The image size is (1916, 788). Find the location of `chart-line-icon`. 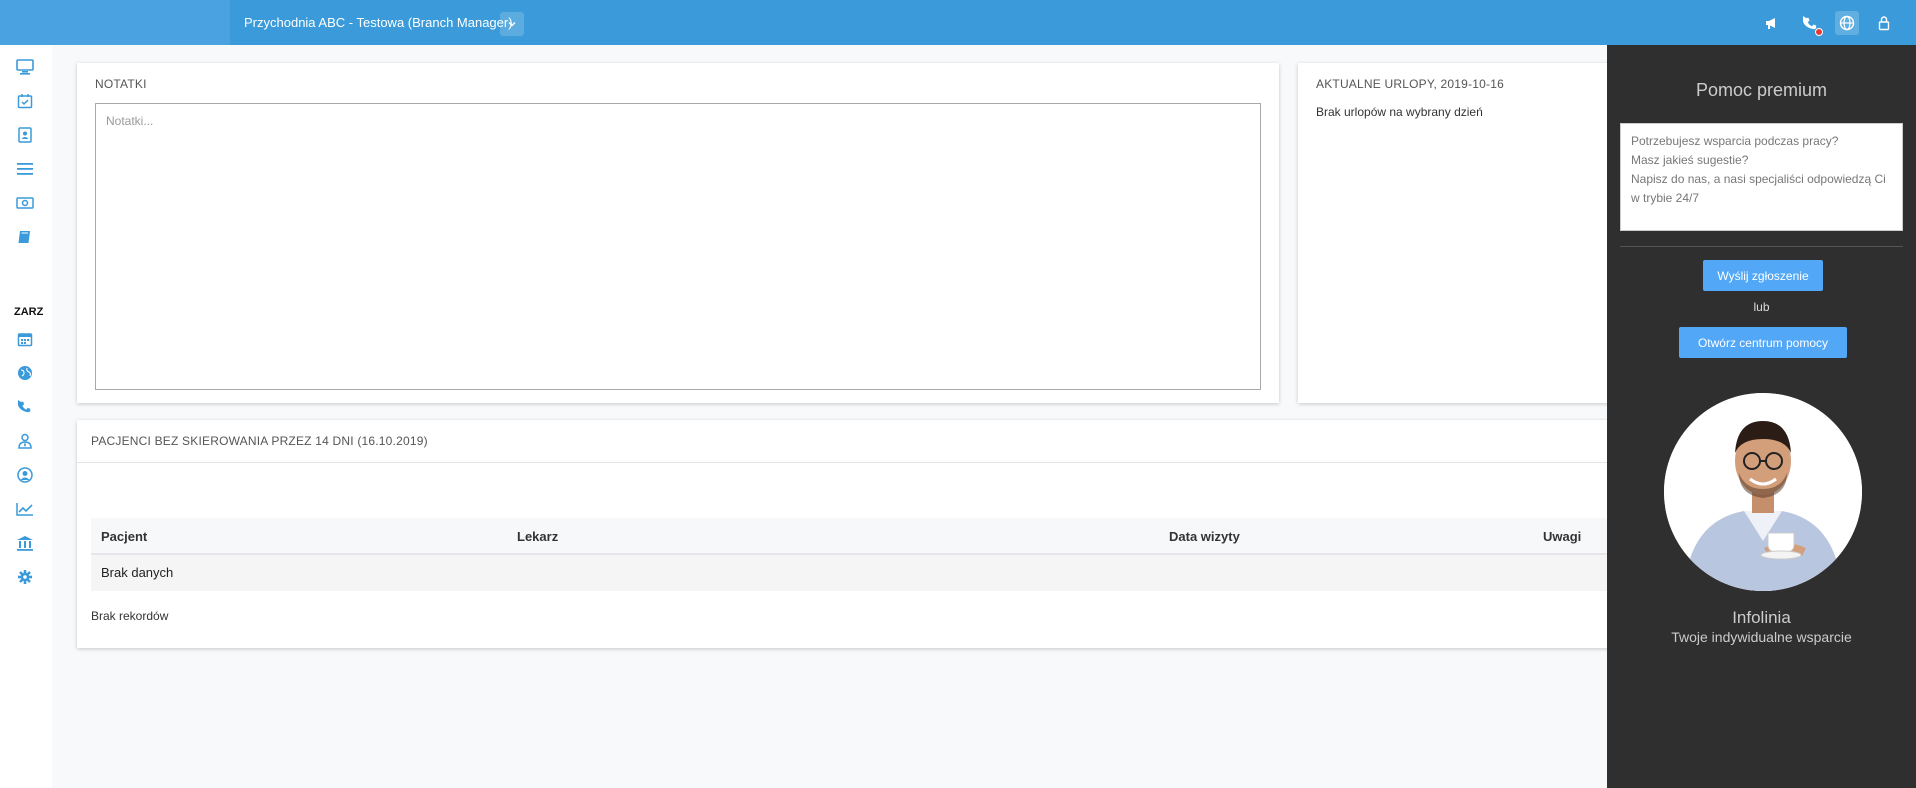

chart-line-icon is located at coordinates (24, 509).